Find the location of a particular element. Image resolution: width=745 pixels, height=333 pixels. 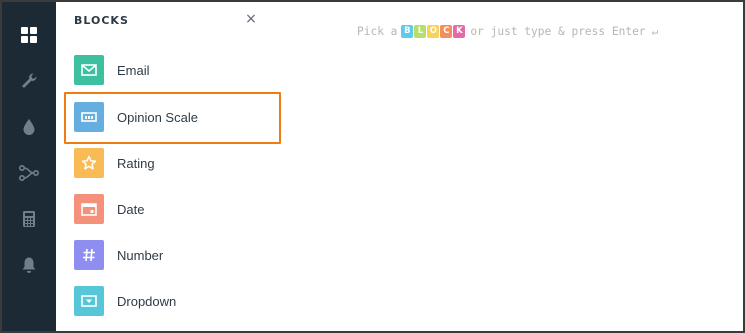

badge-letter: C is located at coordinates (446, 31).